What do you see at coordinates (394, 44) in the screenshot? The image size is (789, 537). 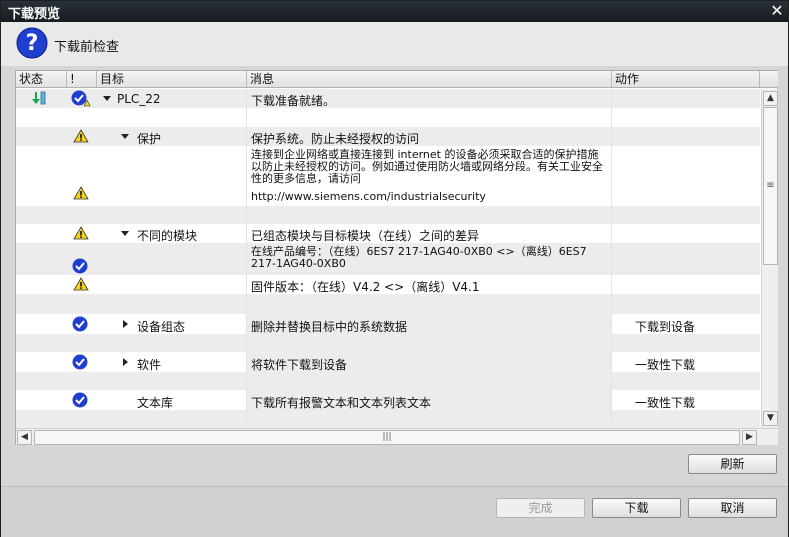 I see `header-area: ? 下载前检查` at bounding box center [394, 44].